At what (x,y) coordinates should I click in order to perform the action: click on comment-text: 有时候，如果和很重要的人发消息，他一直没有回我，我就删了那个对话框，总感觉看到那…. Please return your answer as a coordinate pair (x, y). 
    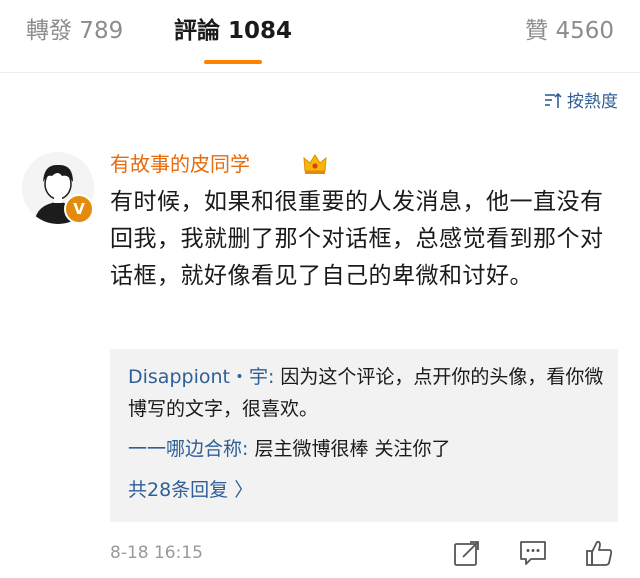
    Looking at the image, I should click on (357, 239).